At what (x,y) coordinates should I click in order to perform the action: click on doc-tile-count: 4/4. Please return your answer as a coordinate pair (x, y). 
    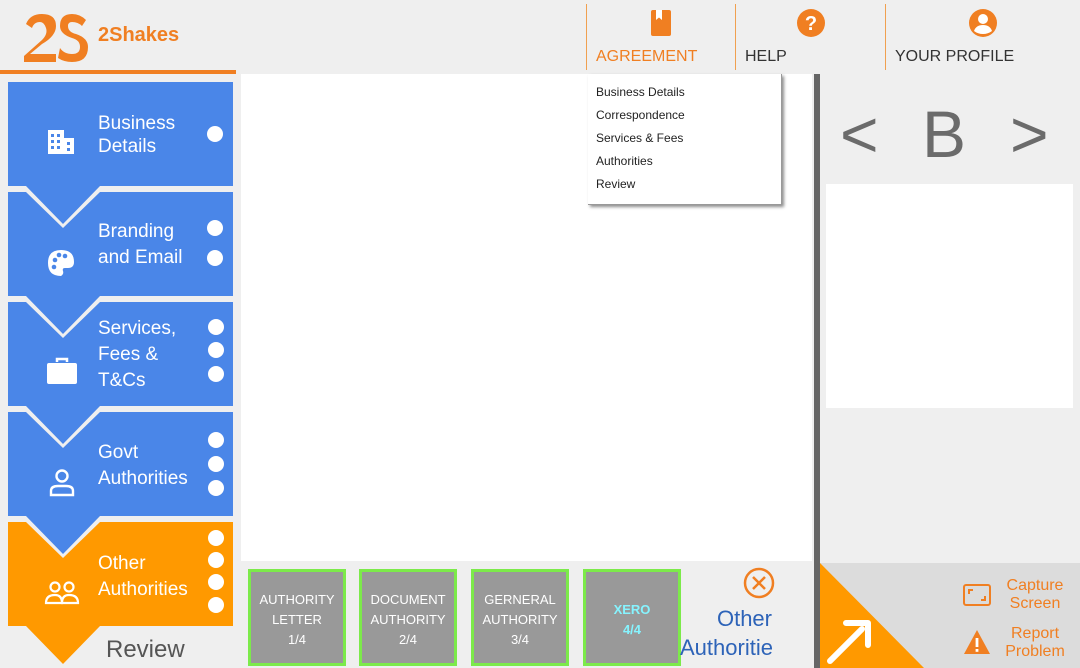
    Looking at the image, I should click on (632, 629).